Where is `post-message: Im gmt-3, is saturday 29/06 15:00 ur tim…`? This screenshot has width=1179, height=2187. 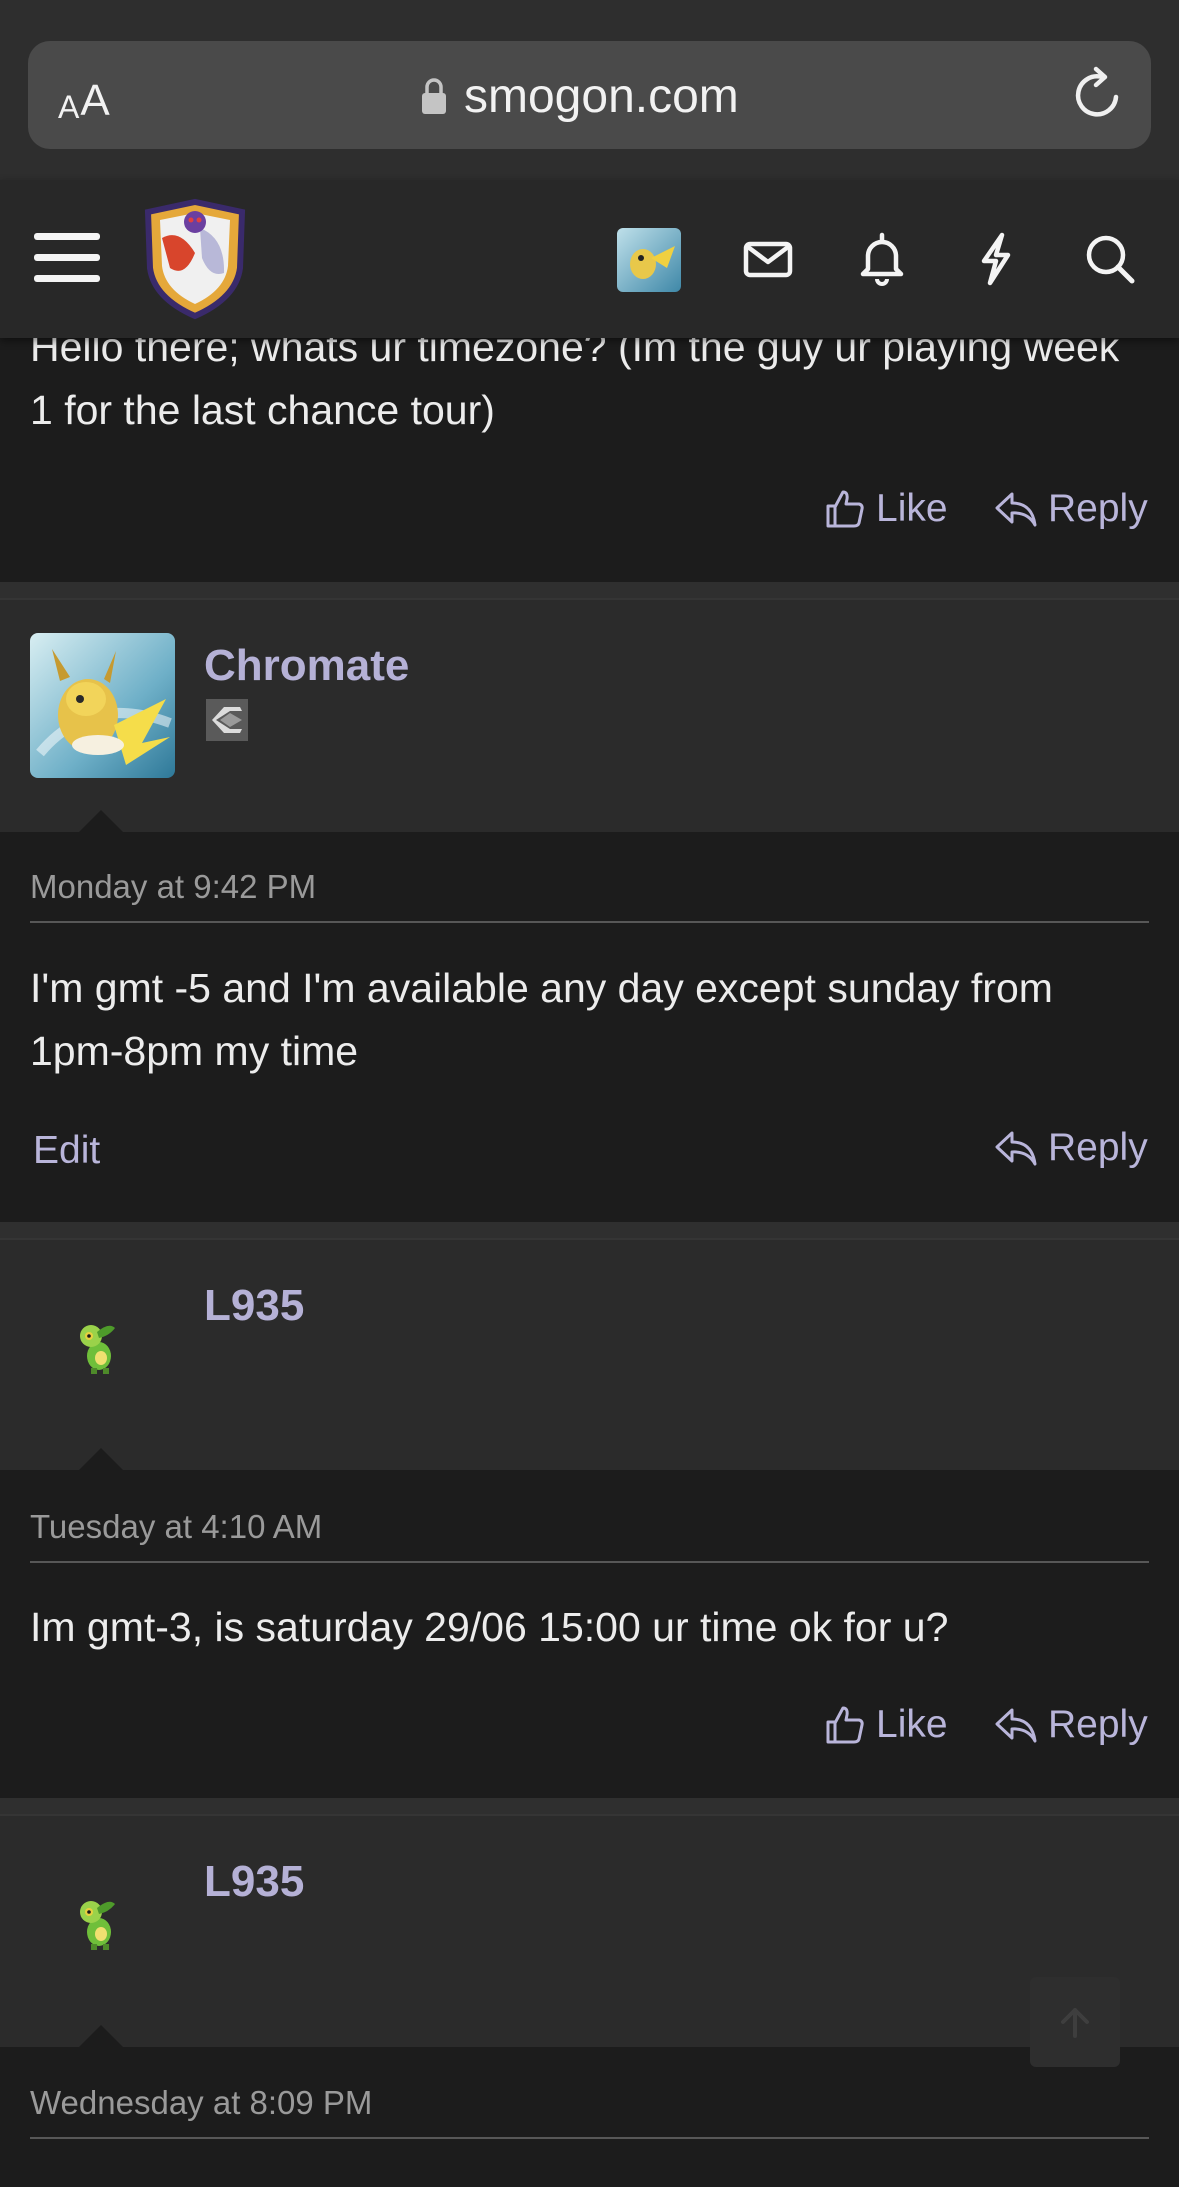
post-message: Im gmt-3, is saturday 29/06 15:00 ur tim… is located at coordinates (489, 1627).